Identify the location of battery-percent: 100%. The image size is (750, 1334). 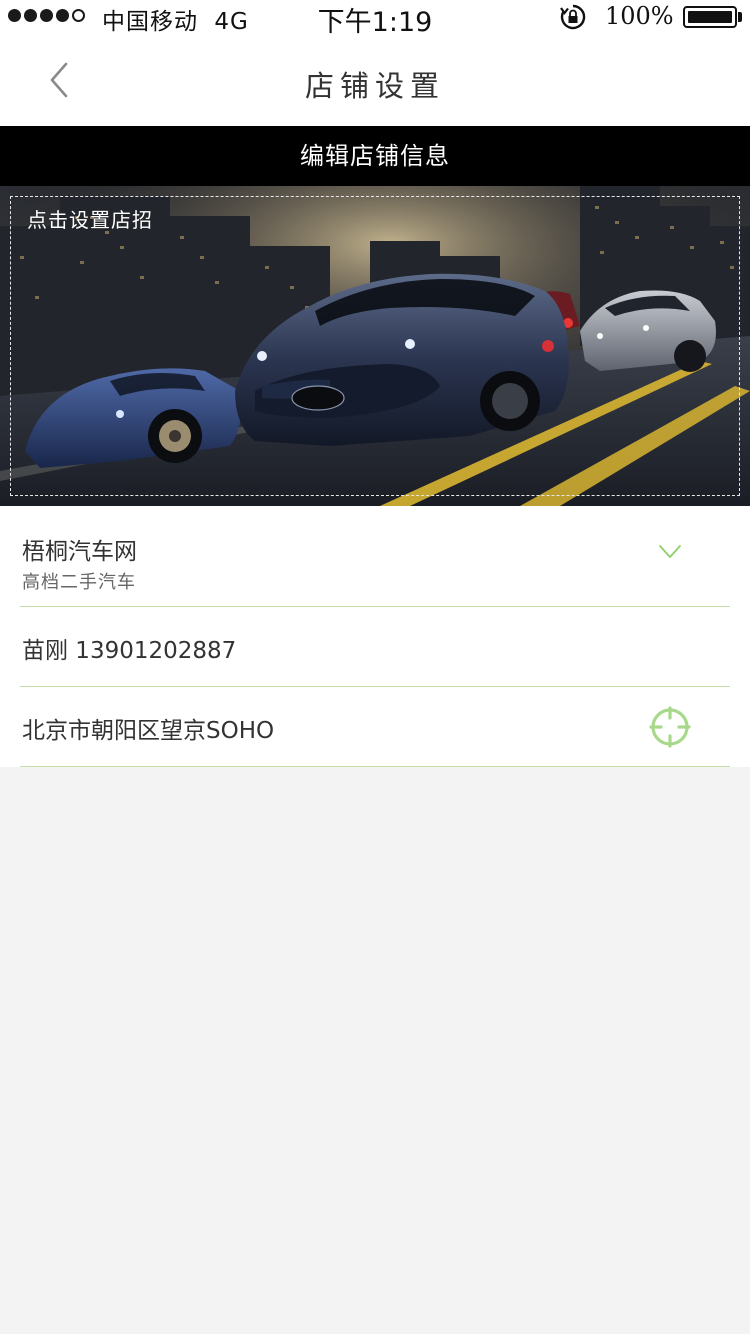
(639, 16).